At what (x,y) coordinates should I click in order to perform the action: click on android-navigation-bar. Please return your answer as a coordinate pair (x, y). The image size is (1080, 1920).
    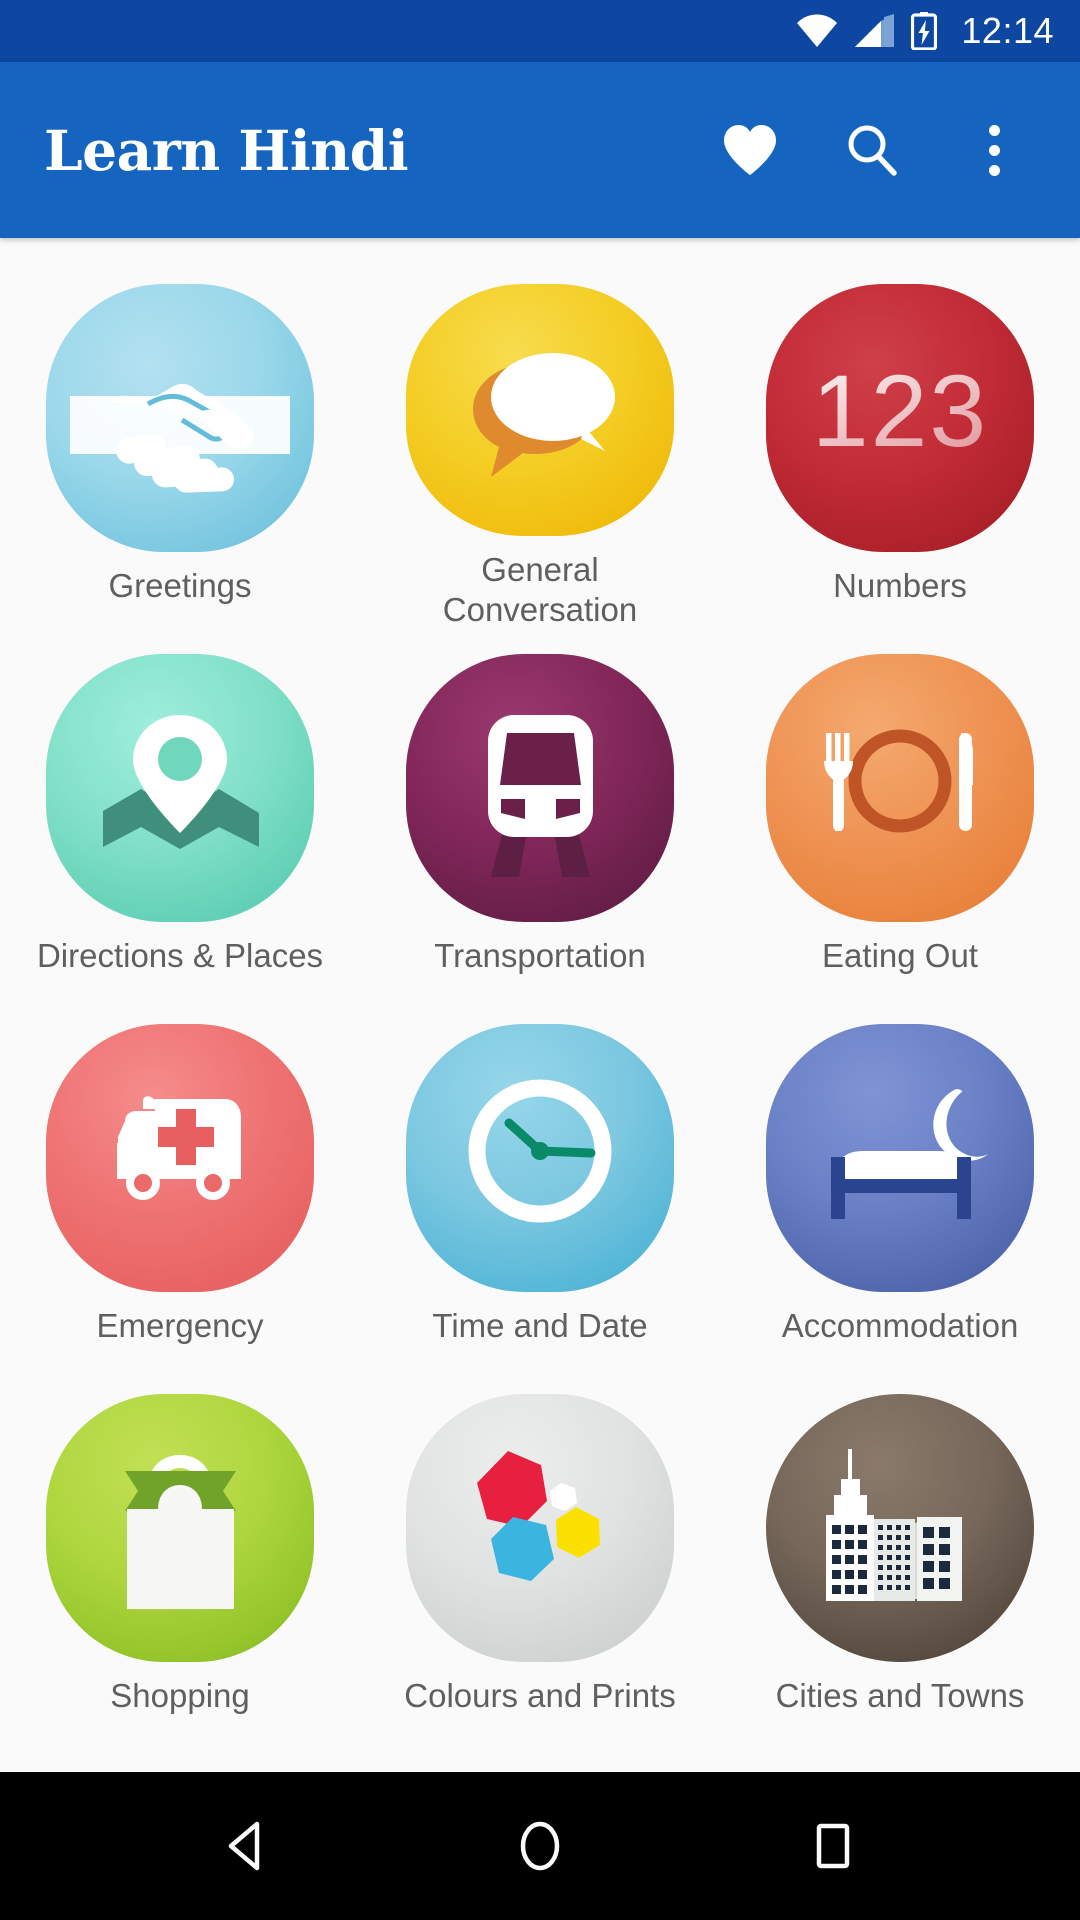
    Looking at the image, I should click on (540, 1846).